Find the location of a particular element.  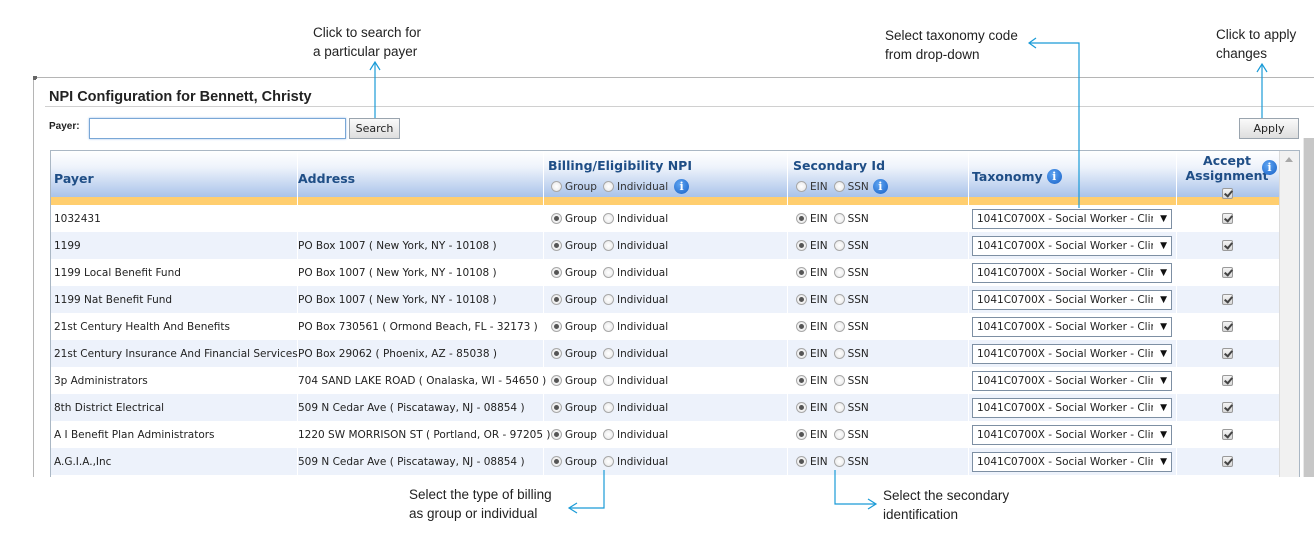

arrow-taxonomy-line is located at coordinates (1054, 125).